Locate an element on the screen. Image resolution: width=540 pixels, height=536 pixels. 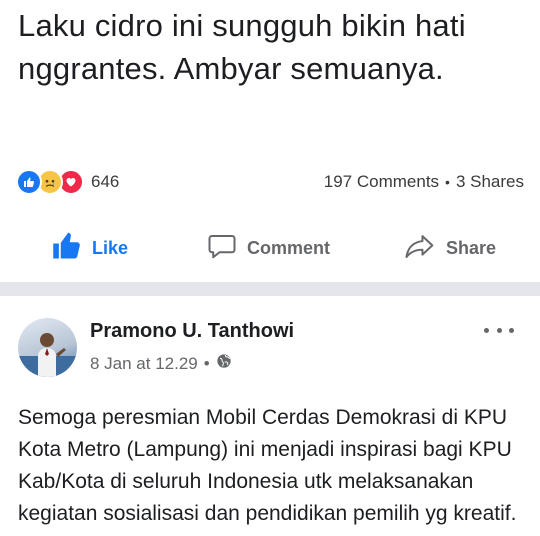
comment-label: Comment is located at coordinates (289, 247).